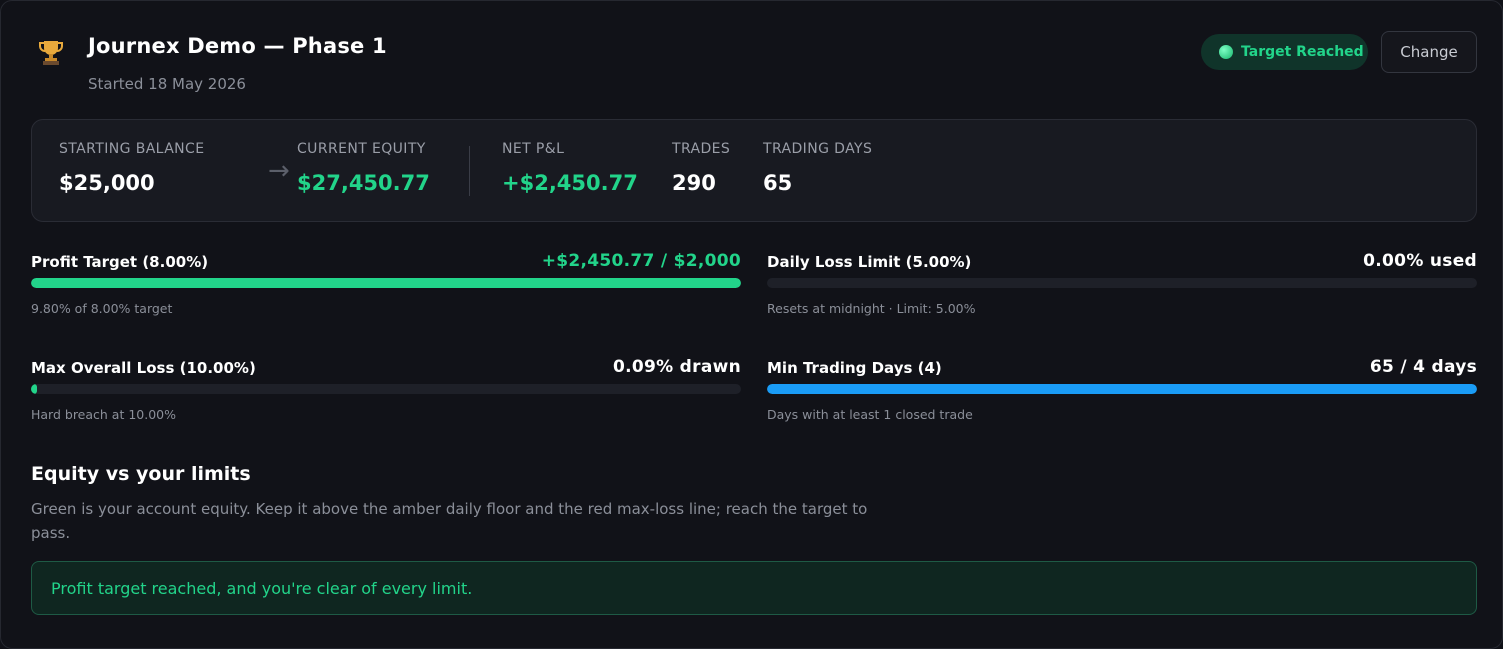 The image size is (1503, 649). I want to click on rule-value: 65 / 4 days, so click(1423, 367).